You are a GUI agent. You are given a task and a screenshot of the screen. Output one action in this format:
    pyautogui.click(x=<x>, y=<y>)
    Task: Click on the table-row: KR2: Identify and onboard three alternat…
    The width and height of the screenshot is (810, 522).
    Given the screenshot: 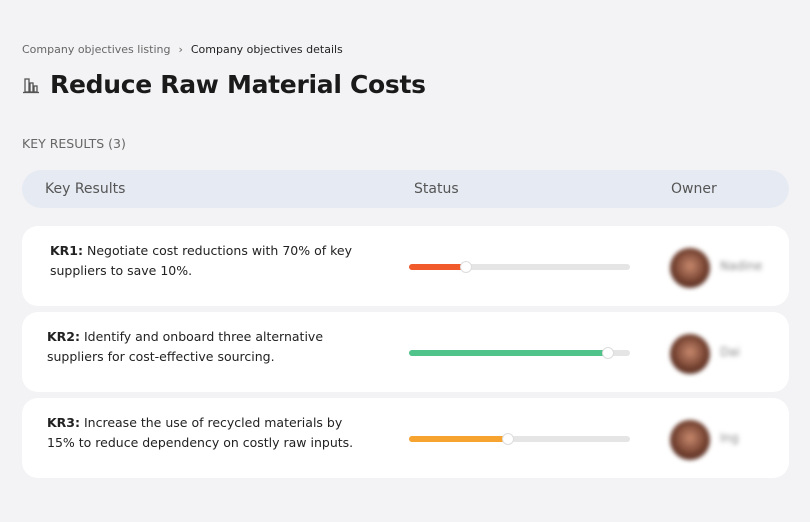 What is the action you would take?
    pyautogui.click(x=405, y=352)
    